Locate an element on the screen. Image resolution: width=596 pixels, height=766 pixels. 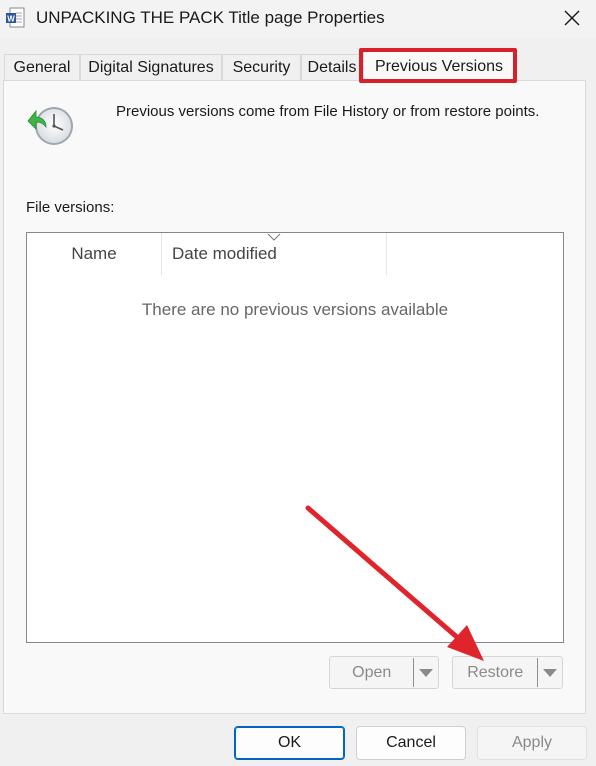
apply-button: Apply is located at coordinates (532, 743).